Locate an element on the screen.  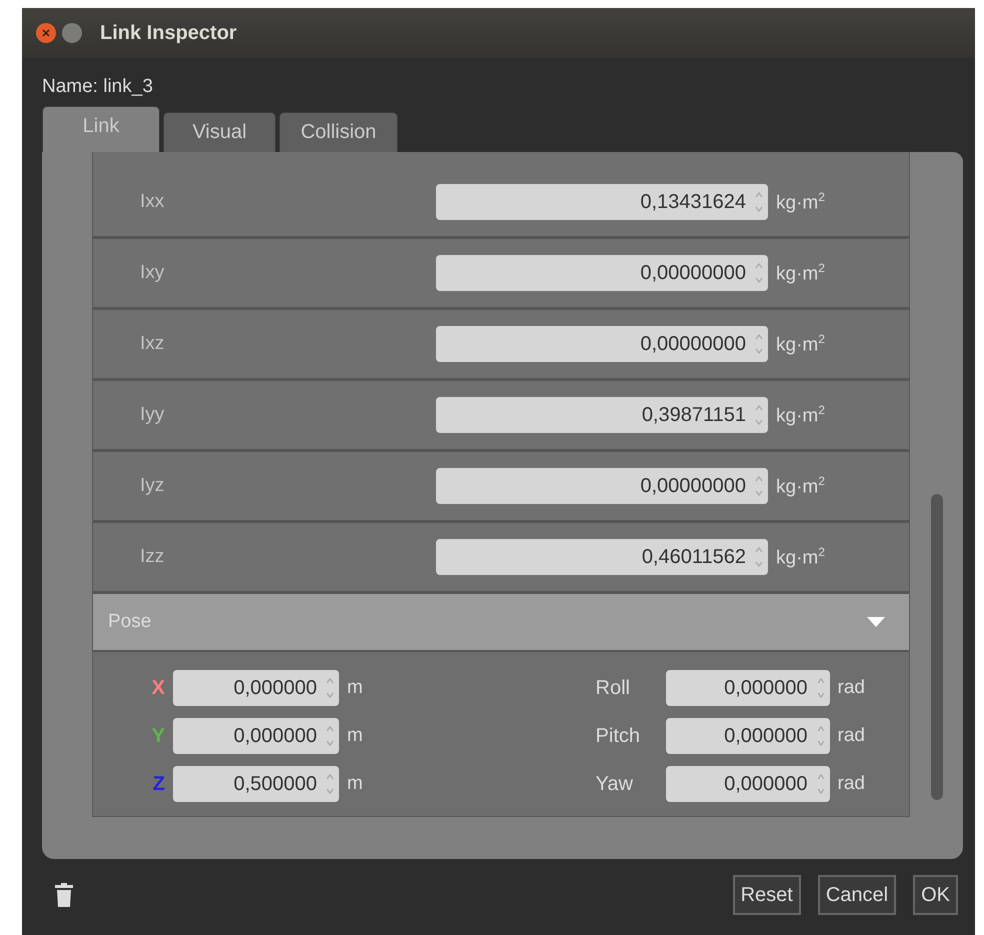
property-label: Iyy is located at coordinates (152, 415).